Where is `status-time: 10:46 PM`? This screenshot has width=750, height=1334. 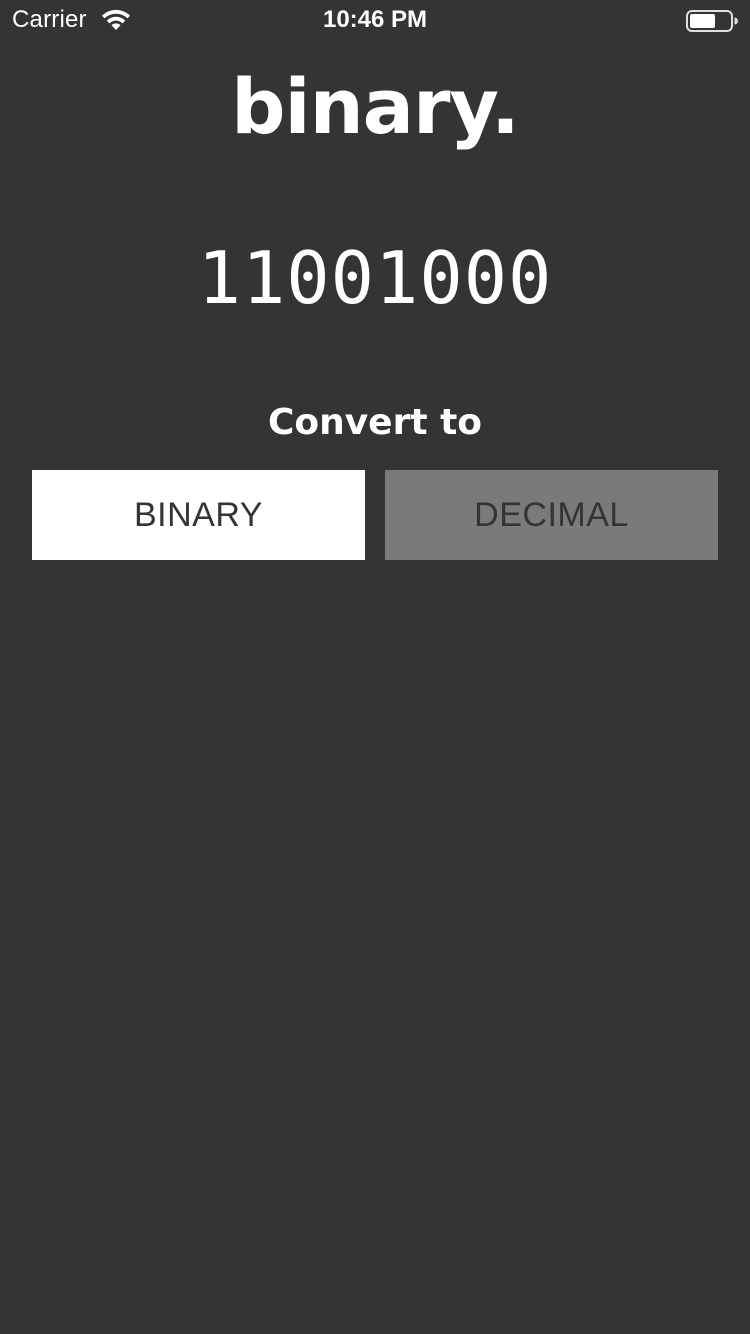 status-time: 10:46 PM is located at coordinates (375, 19).